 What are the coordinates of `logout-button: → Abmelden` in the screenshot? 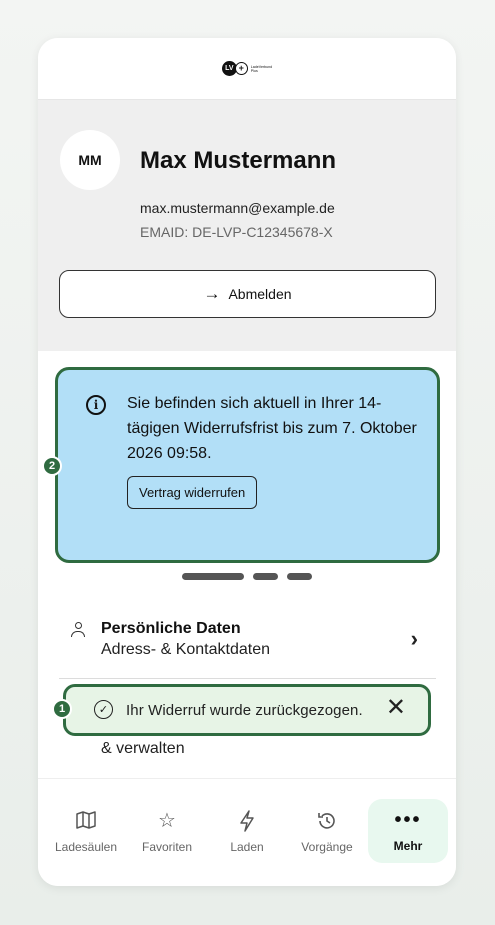 It's located at (247, 294).